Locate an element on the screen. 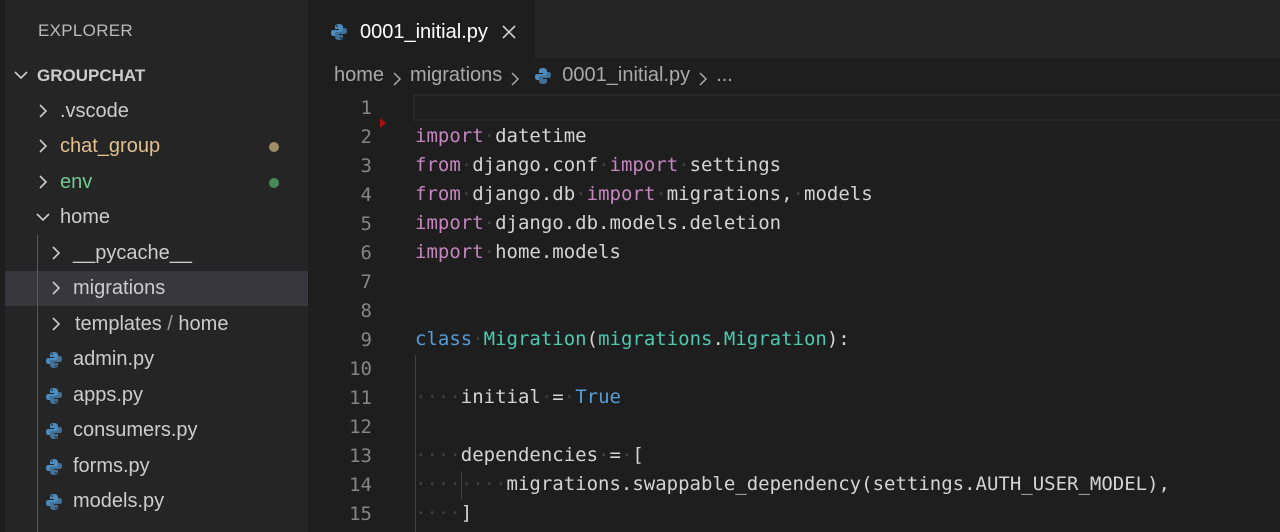 Image resolution: width=1280 pixels, height=532 pixels. tree-item-label: consumers.py is located at coordinates (135, 430).